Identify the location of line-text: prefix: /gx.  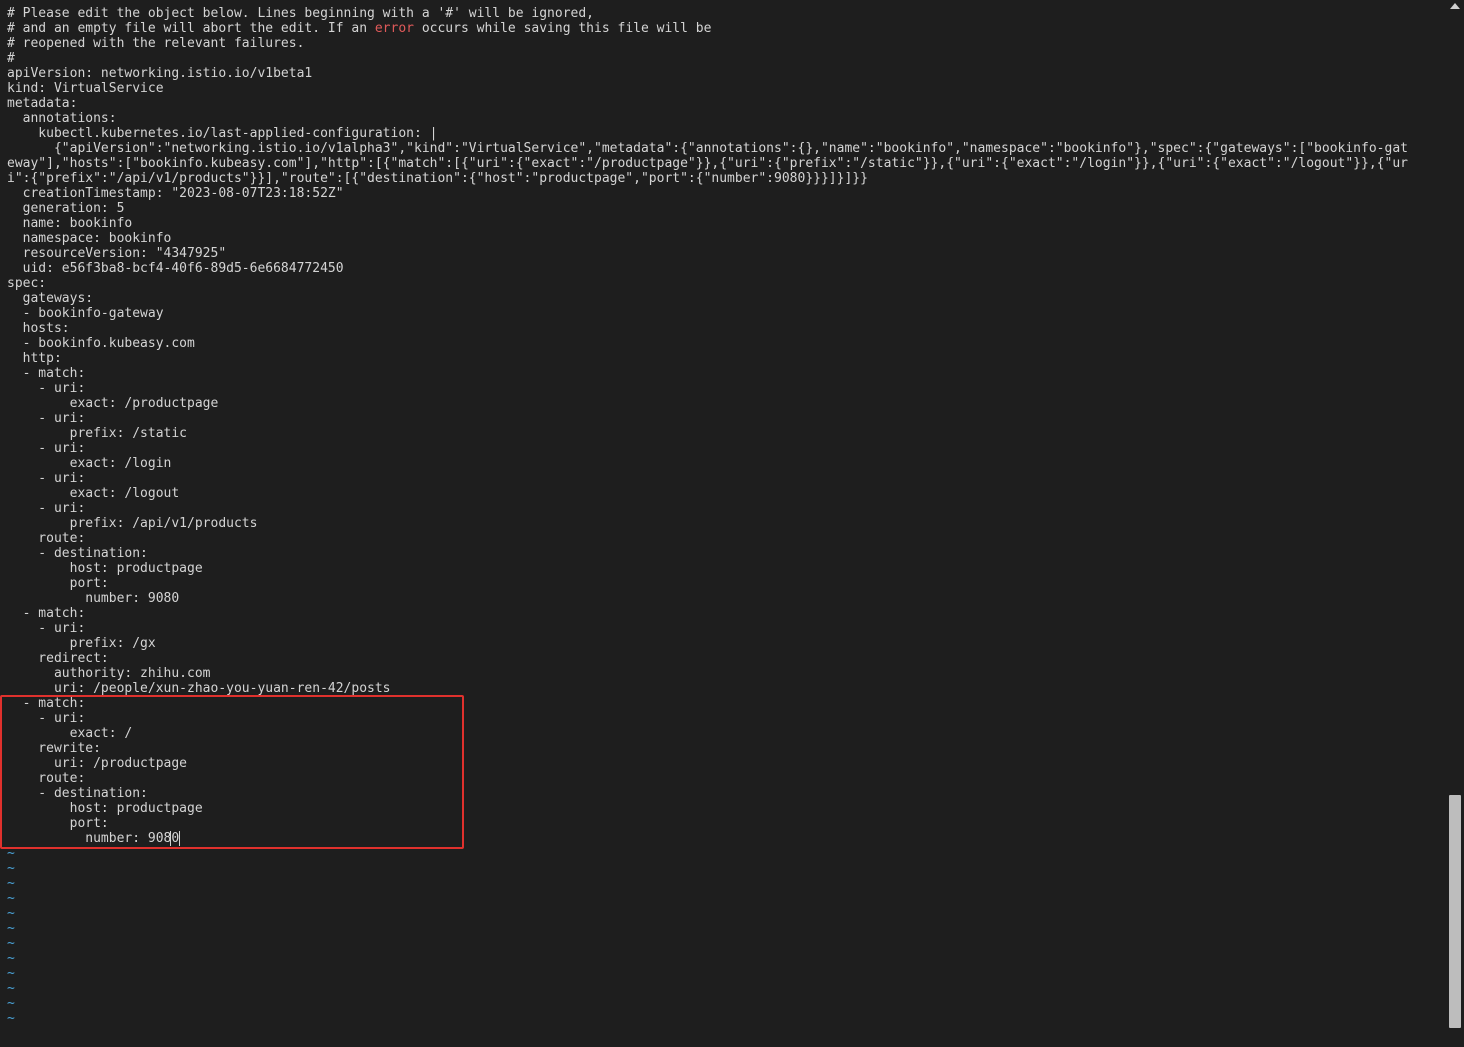
(81, 643).